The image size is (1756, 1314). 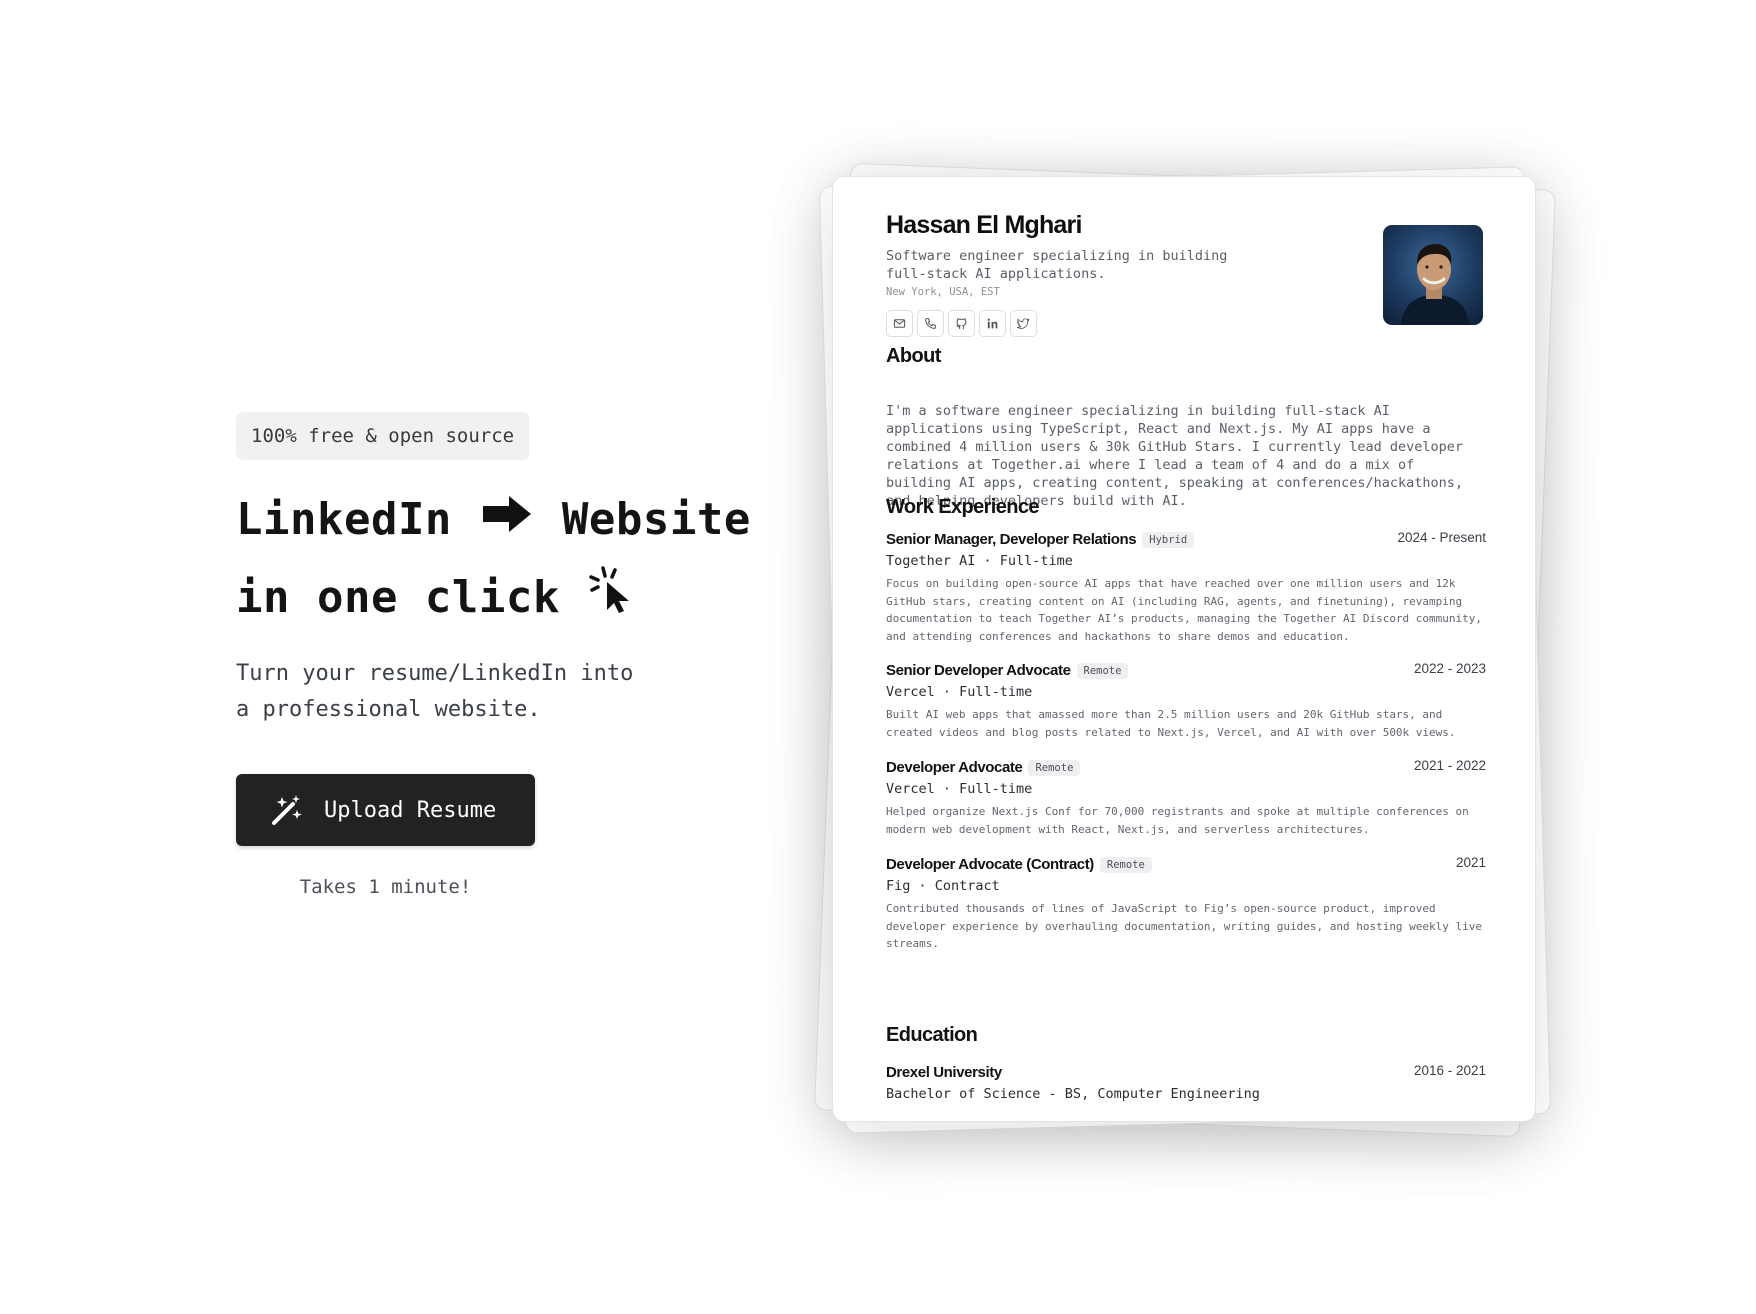 I want to click on headline-website: Website, so click(x=656, y=519).